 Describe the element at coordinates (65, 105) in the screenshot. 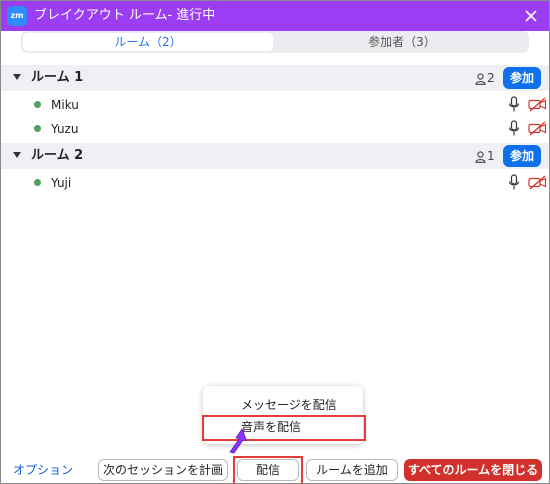

I see `member-name: Miku` at that location.